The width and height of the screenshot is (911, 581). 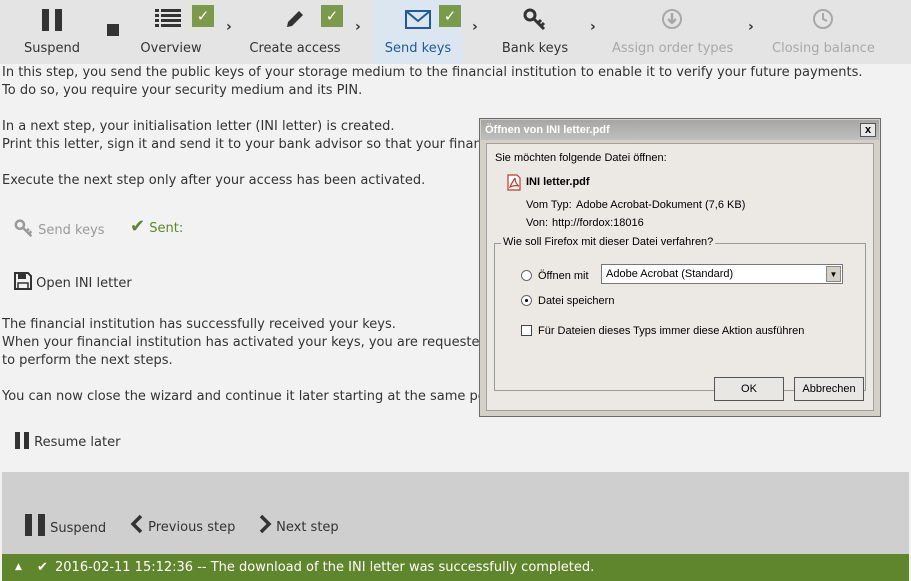 What do you see at coordinates (171, 48) in the screenshot?
I see `step-label: Overview` at bounding box center [171, 48].